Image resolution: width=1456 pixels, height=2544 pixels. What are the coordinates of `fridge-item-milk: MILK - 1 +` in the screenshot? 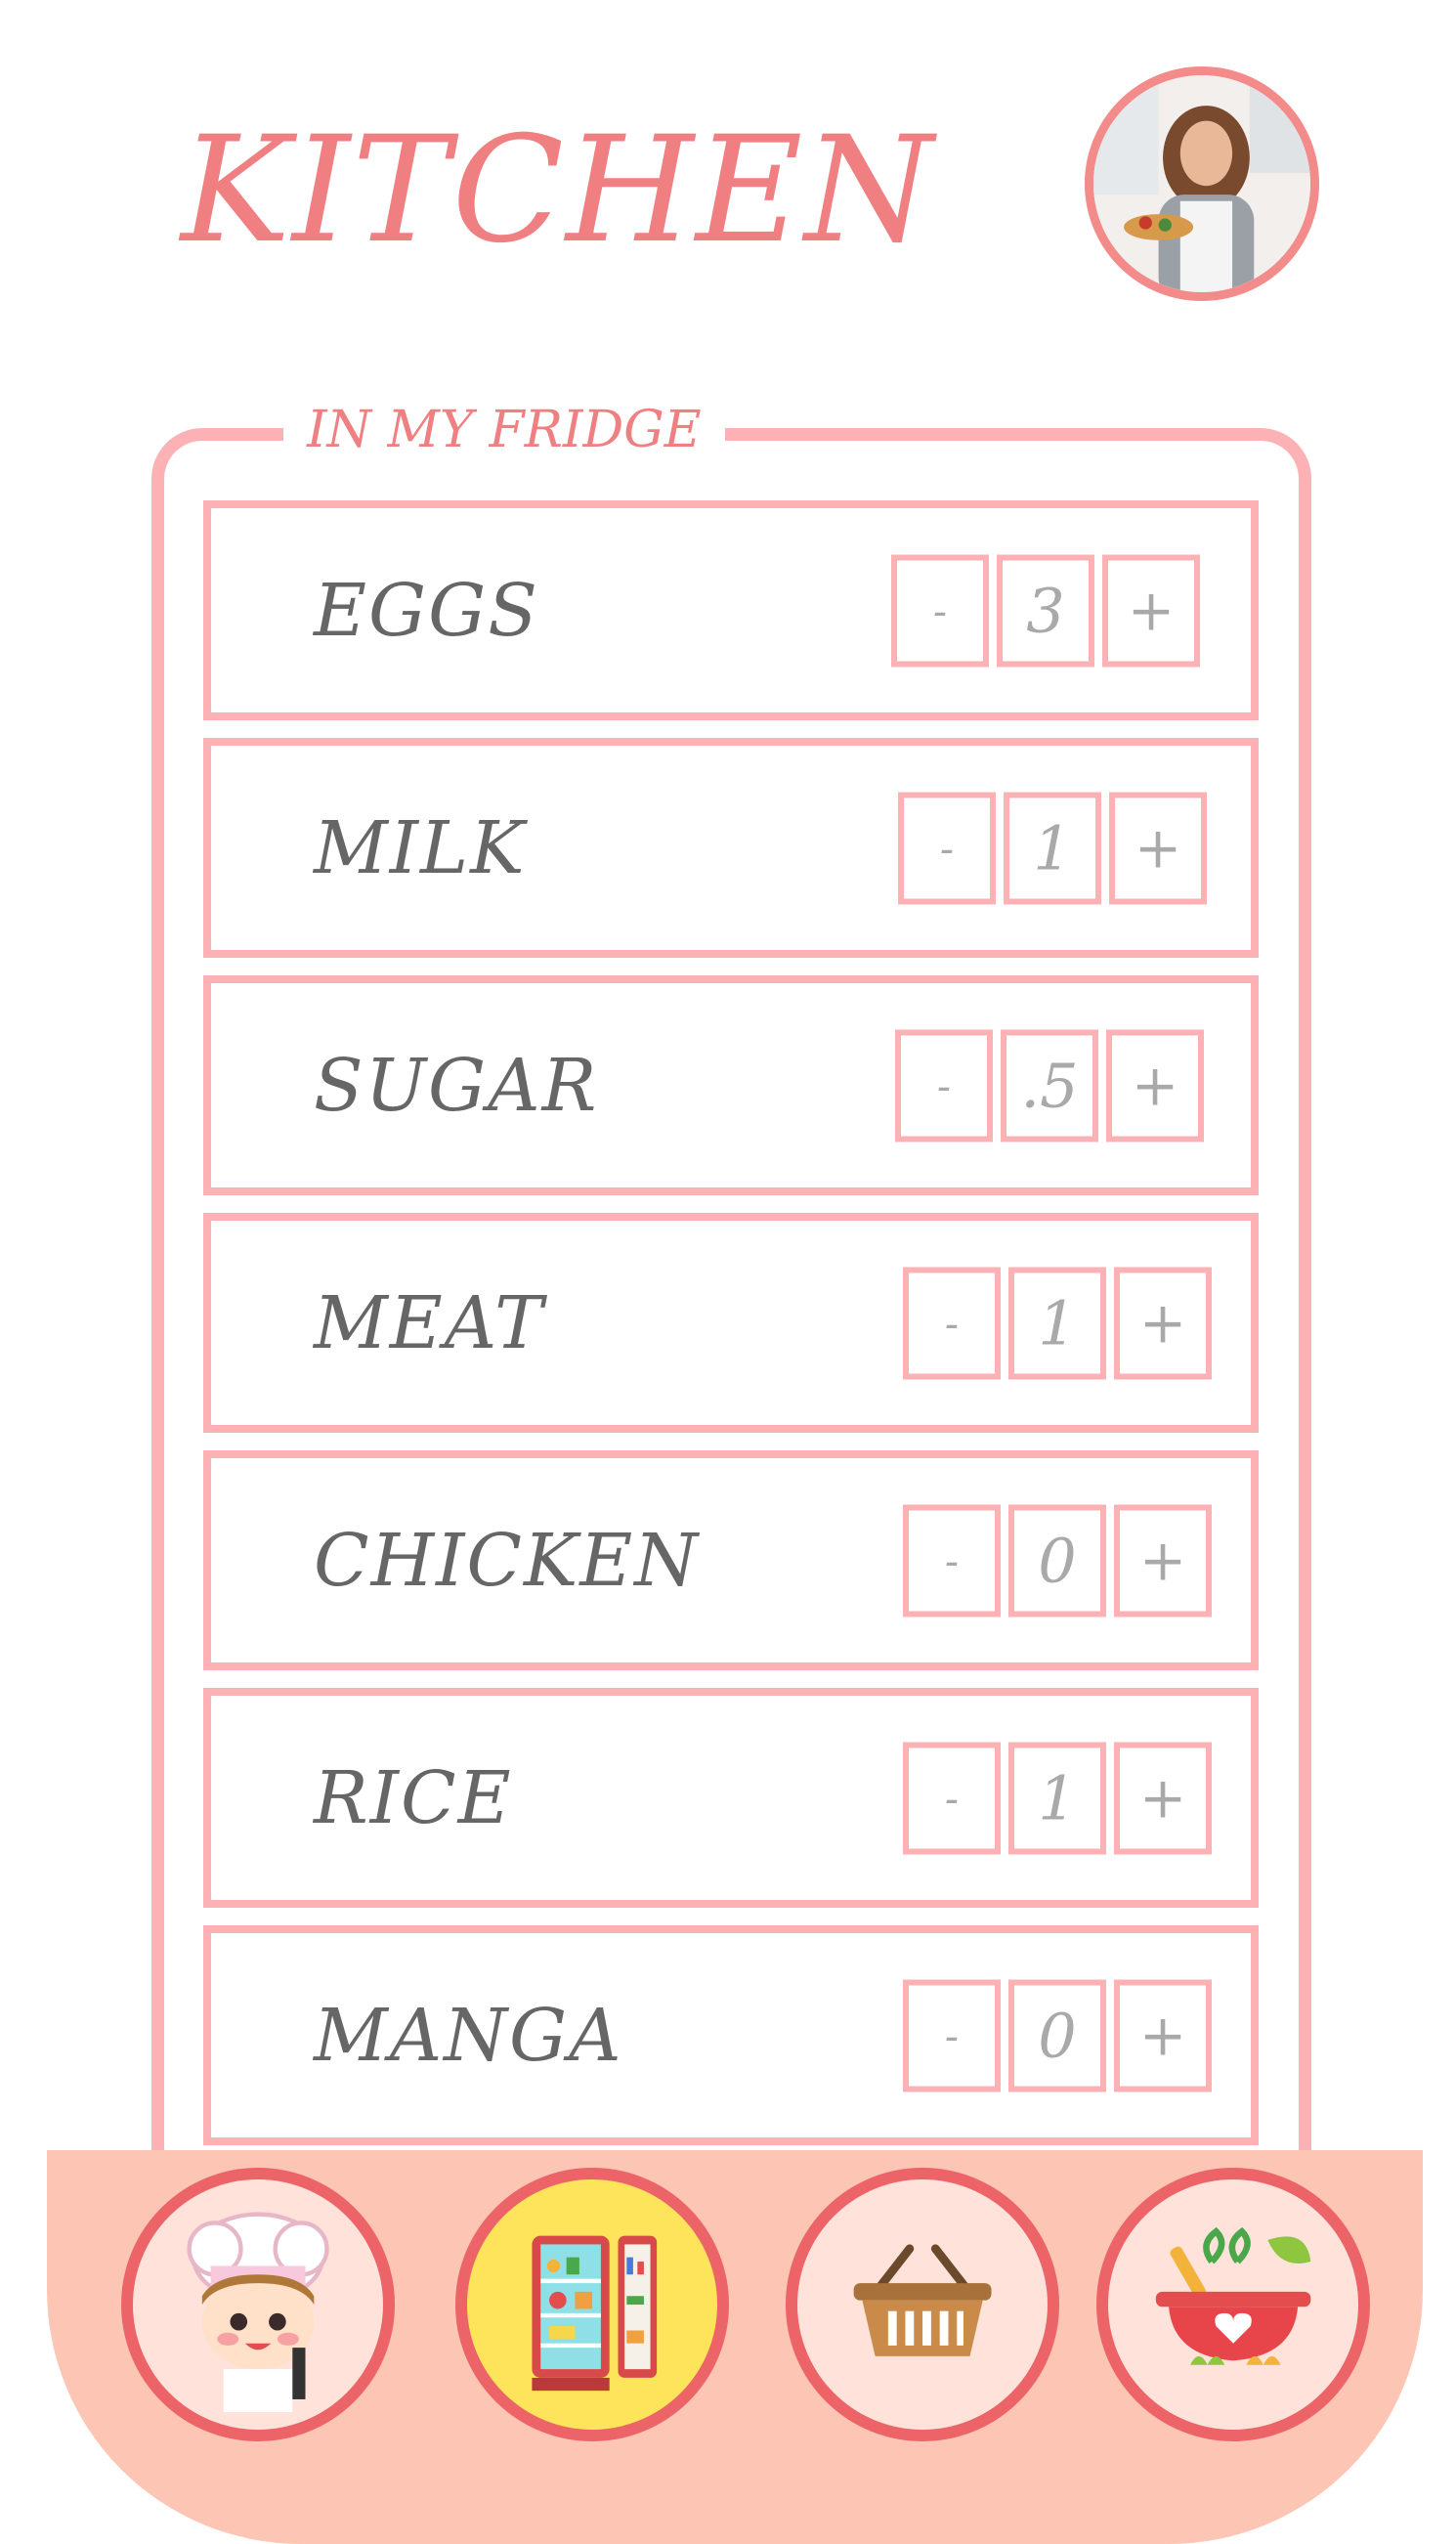 It's located at (731, 848).